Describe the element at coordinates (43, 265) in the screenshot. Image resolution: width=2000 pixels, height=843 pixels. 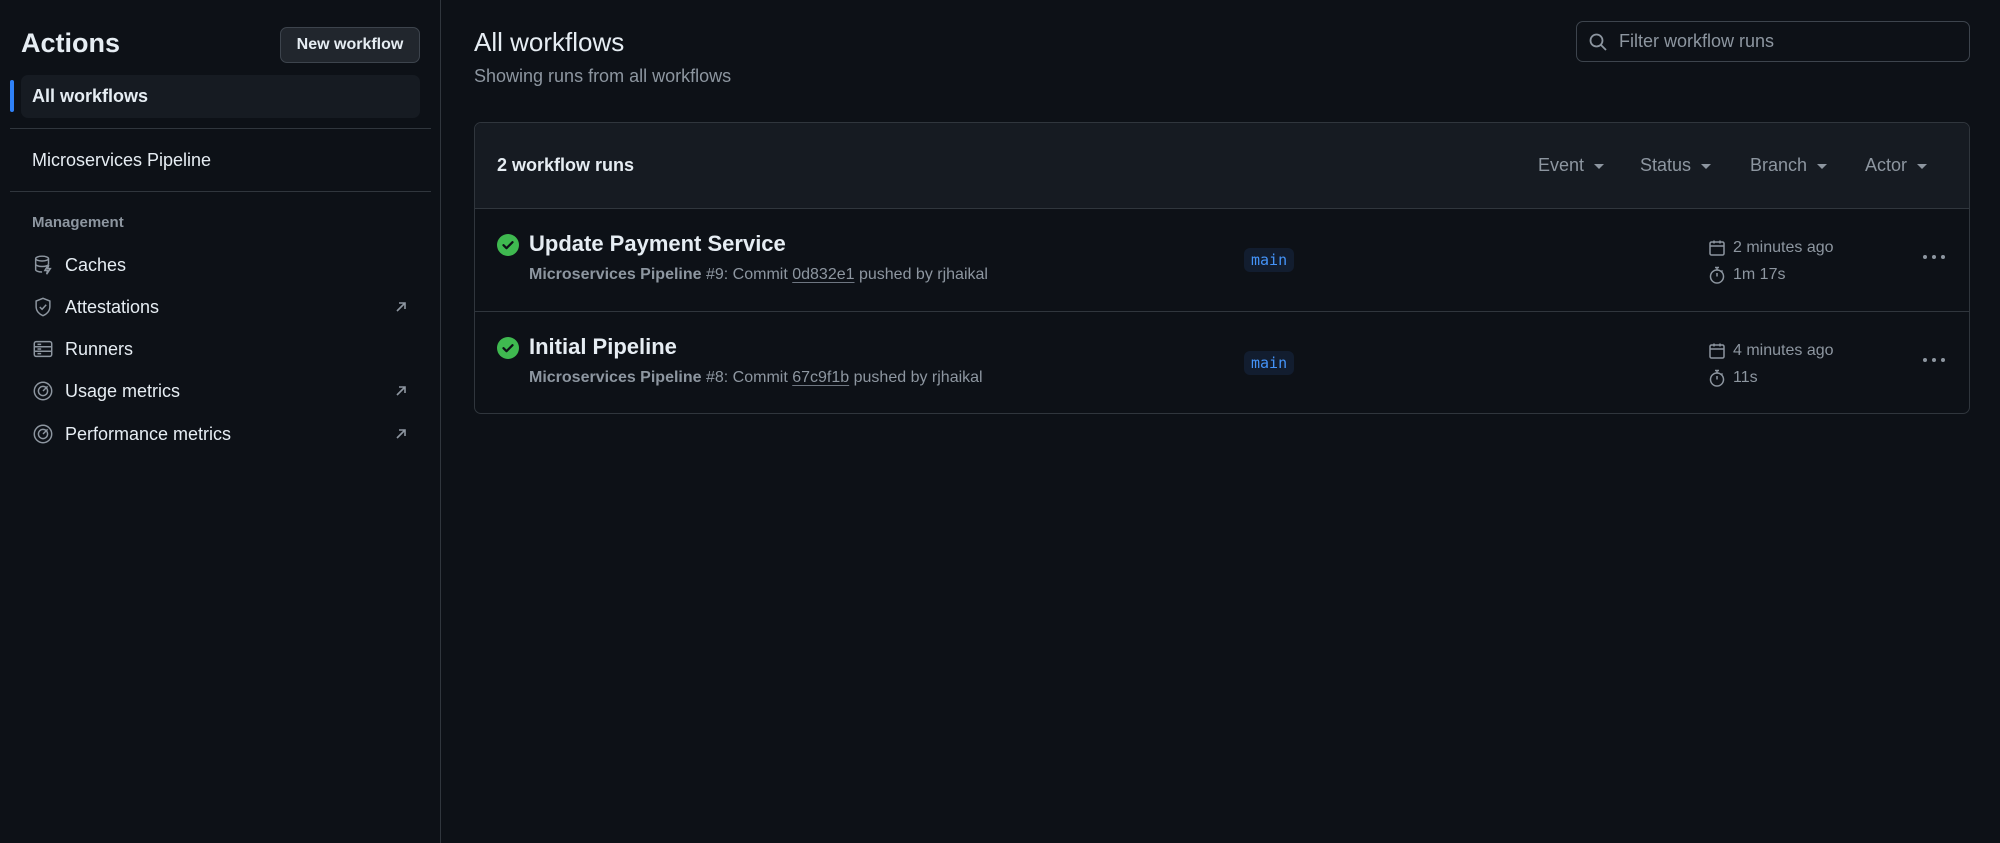
I see `database-icon` at that location.